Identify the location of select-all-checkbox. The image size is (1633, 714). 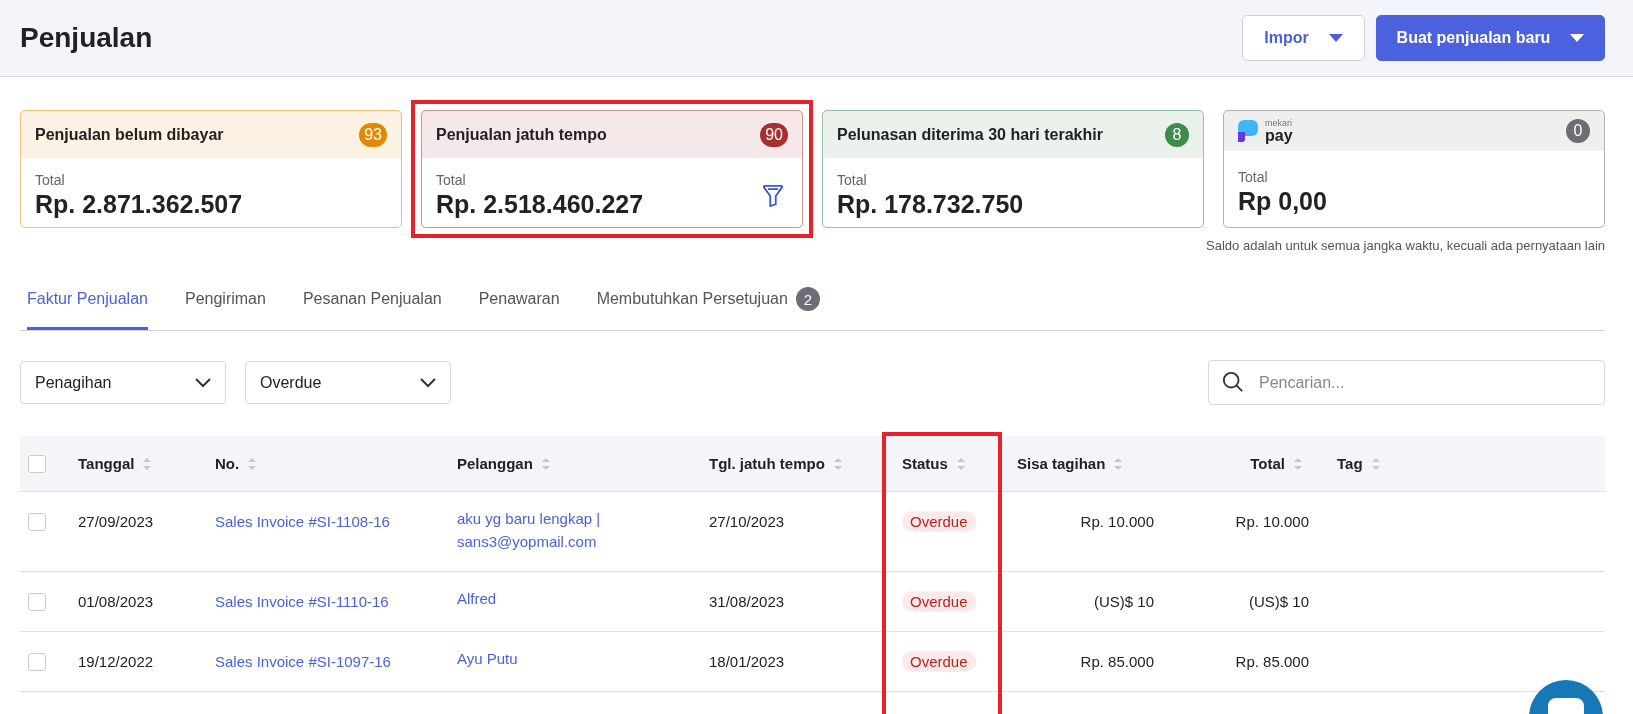
(37, 463).